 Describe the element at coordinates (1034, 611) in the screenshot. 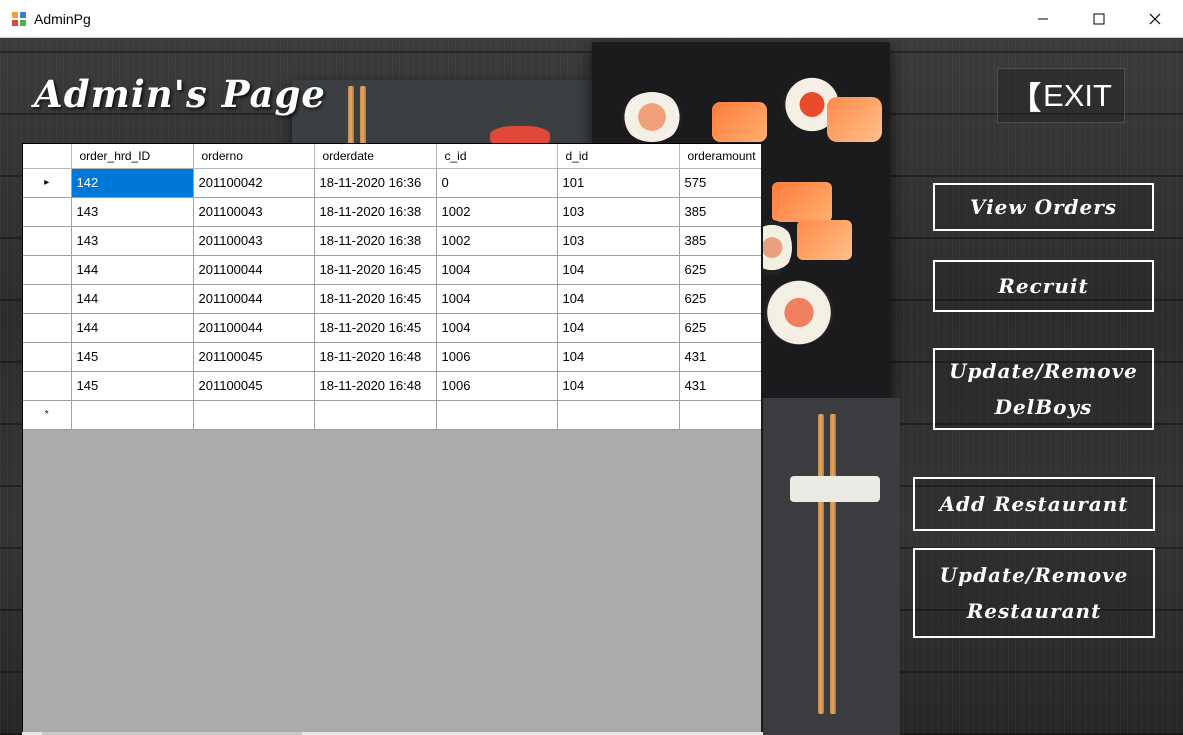

I see `button-label-line2: Restaurant` at that location.